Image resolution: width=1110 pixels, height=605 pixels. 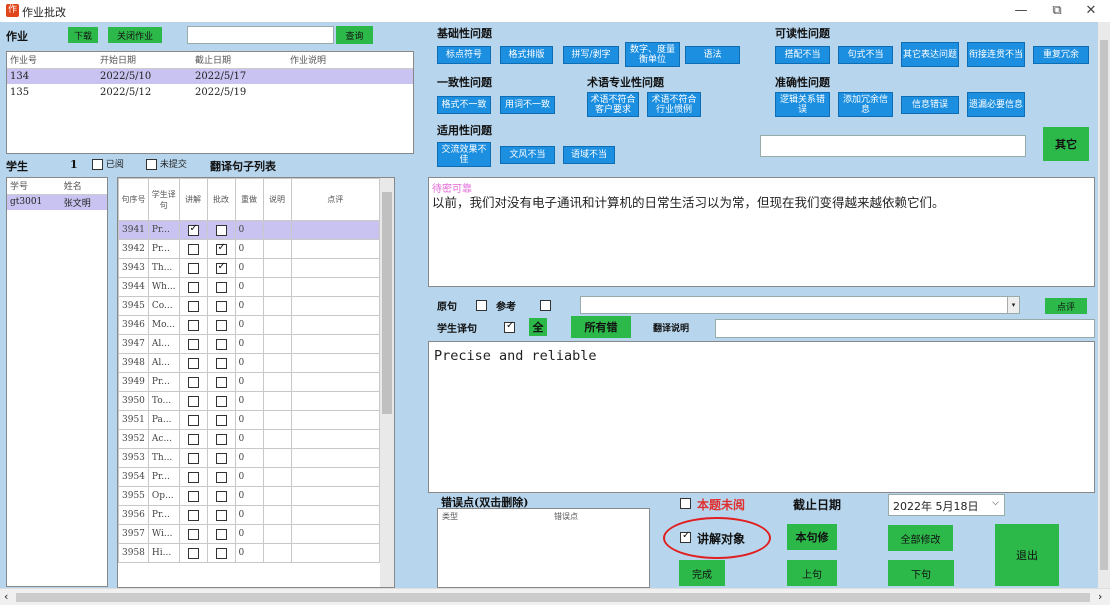 I want to click on homework-row: 134 2022/5/10 2022/5/17, so click(x=210, y=76).